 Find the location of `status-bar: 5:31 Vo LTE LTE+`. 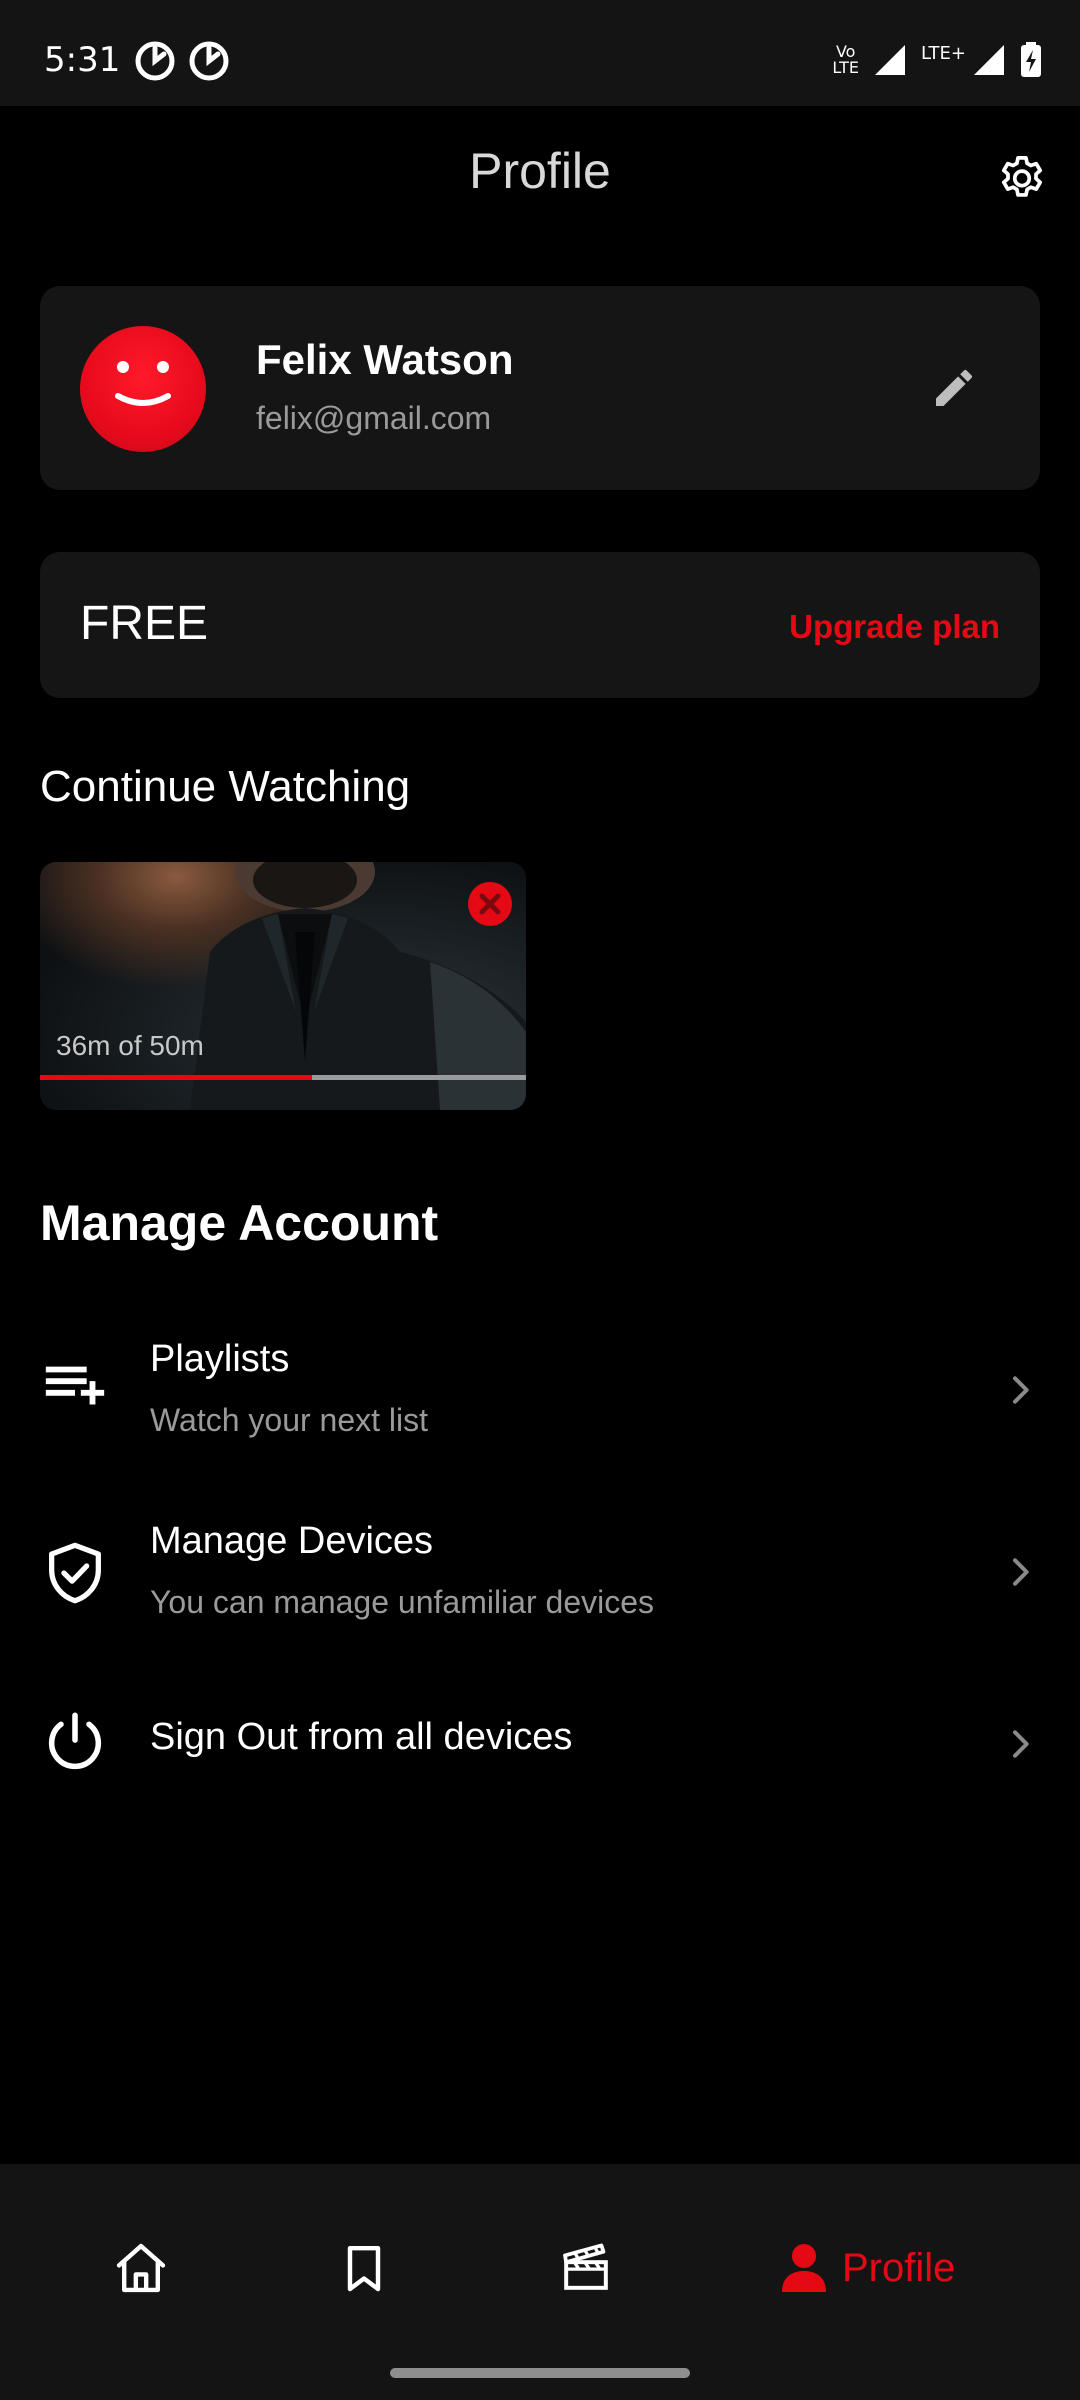

status-bar: 5:31 Vo LTE LTE+ is located at coordinates (540, 53).